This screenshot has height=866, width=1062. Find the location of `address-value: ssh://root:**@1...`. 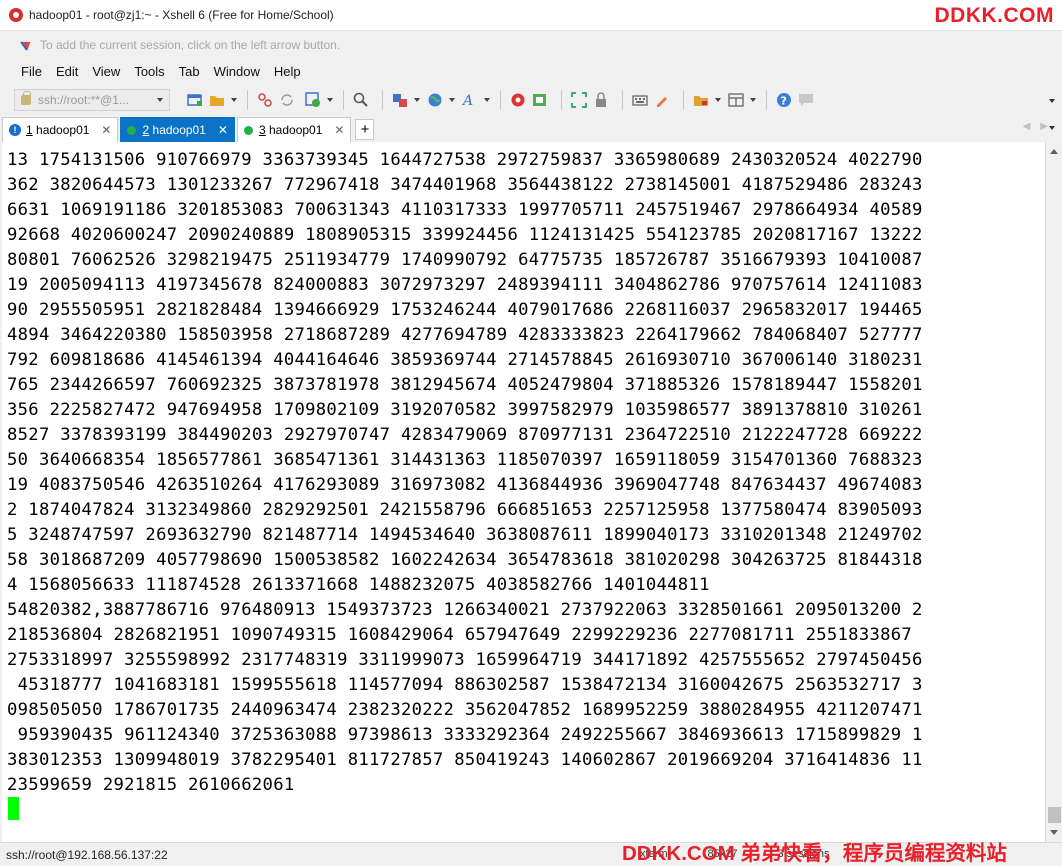

address-value: ssh://root:**@1... is located at coordinates (83, 100).